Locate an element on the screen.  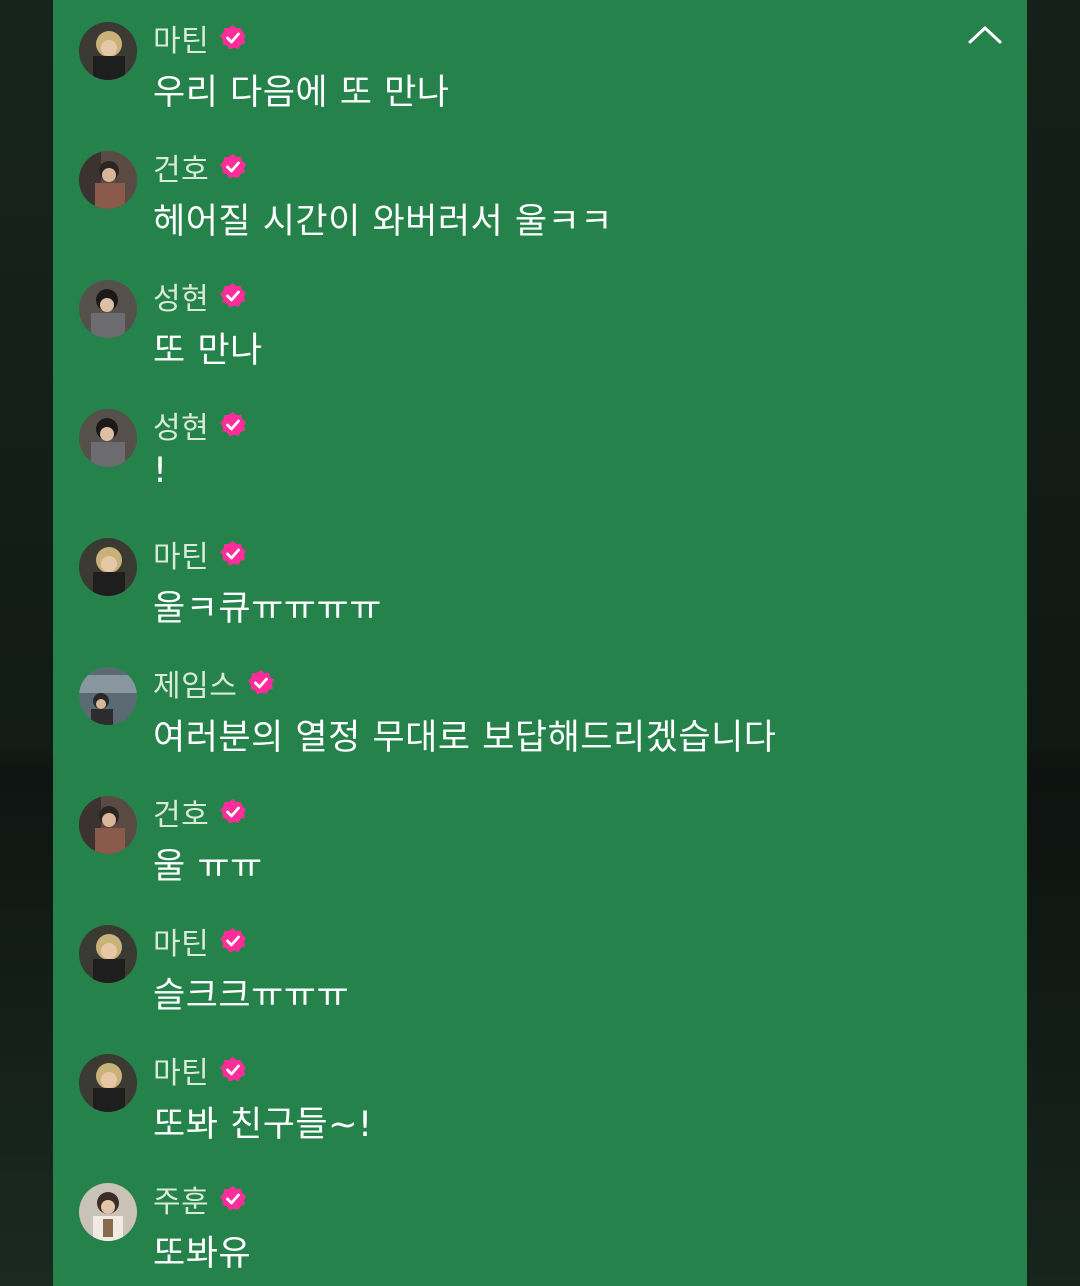
message-text: 또봐유 is located at coordinates (202, 1254).